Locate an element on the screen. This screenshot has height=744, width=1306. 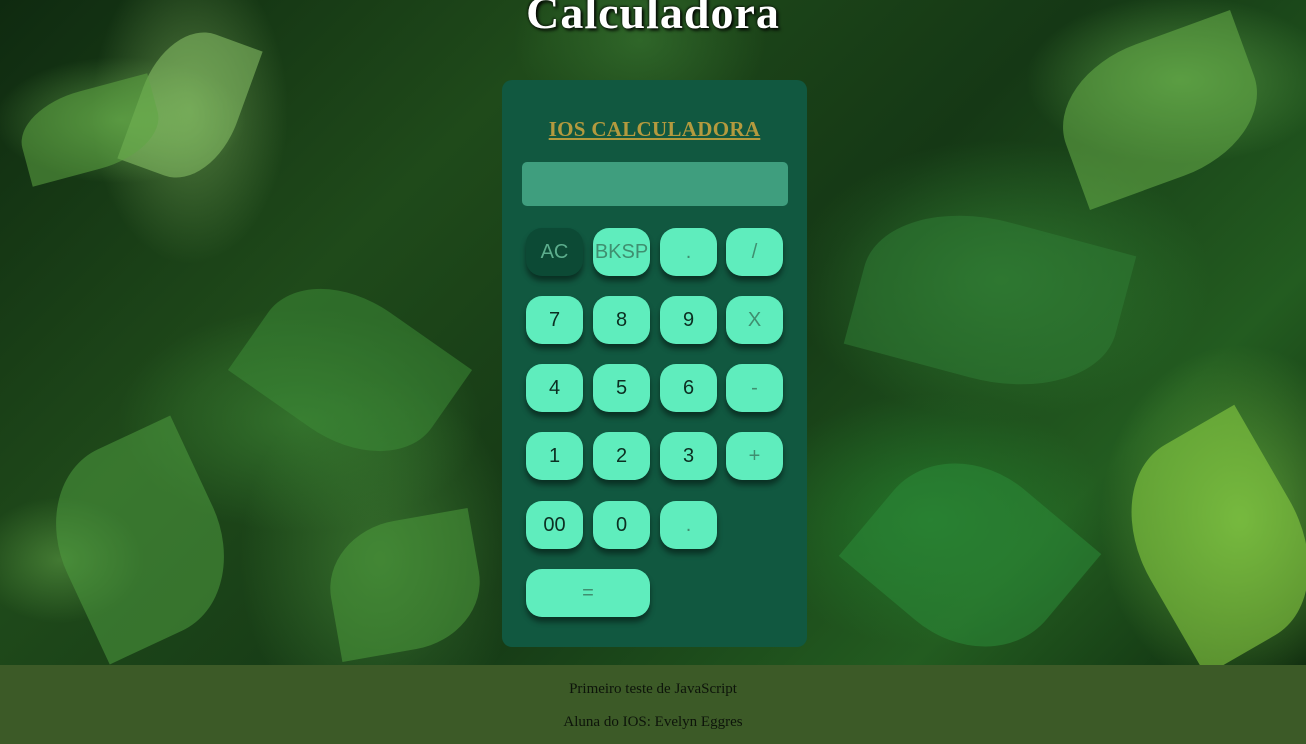
decimal-button: . is located at coordinates (688, 525).